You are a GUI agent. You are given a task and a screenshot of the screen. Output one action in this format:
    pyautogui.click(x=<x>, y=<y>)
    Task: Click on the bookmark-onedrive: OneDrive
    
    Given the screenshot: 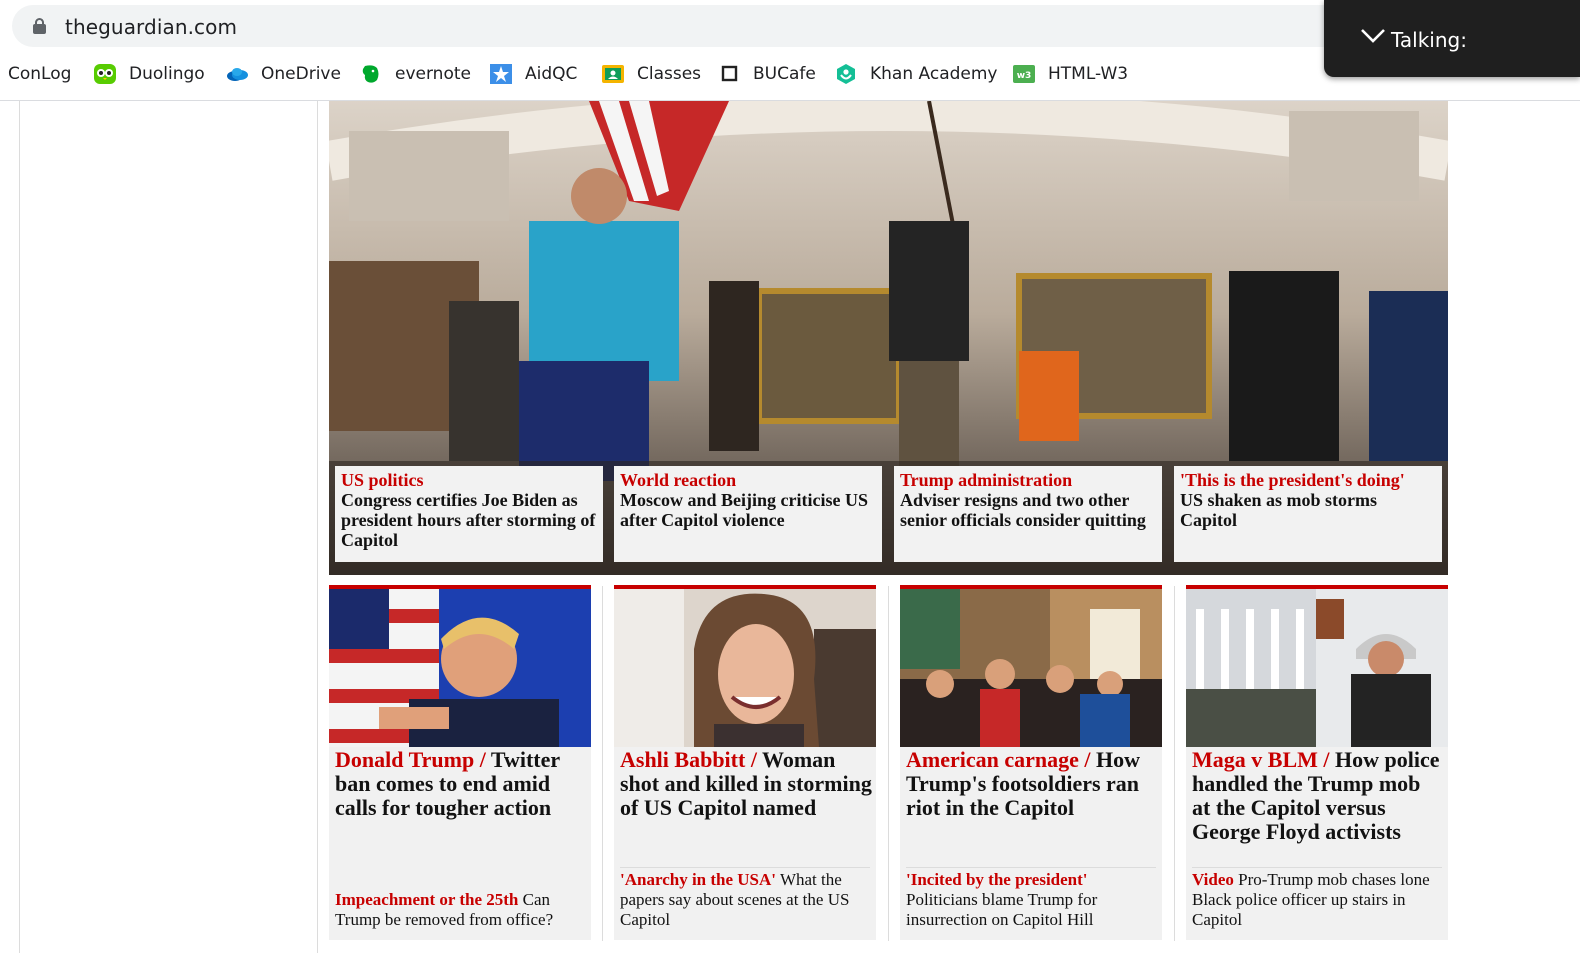 What is the action you would take?
    pyautogui.click(x=283, y=74)
    